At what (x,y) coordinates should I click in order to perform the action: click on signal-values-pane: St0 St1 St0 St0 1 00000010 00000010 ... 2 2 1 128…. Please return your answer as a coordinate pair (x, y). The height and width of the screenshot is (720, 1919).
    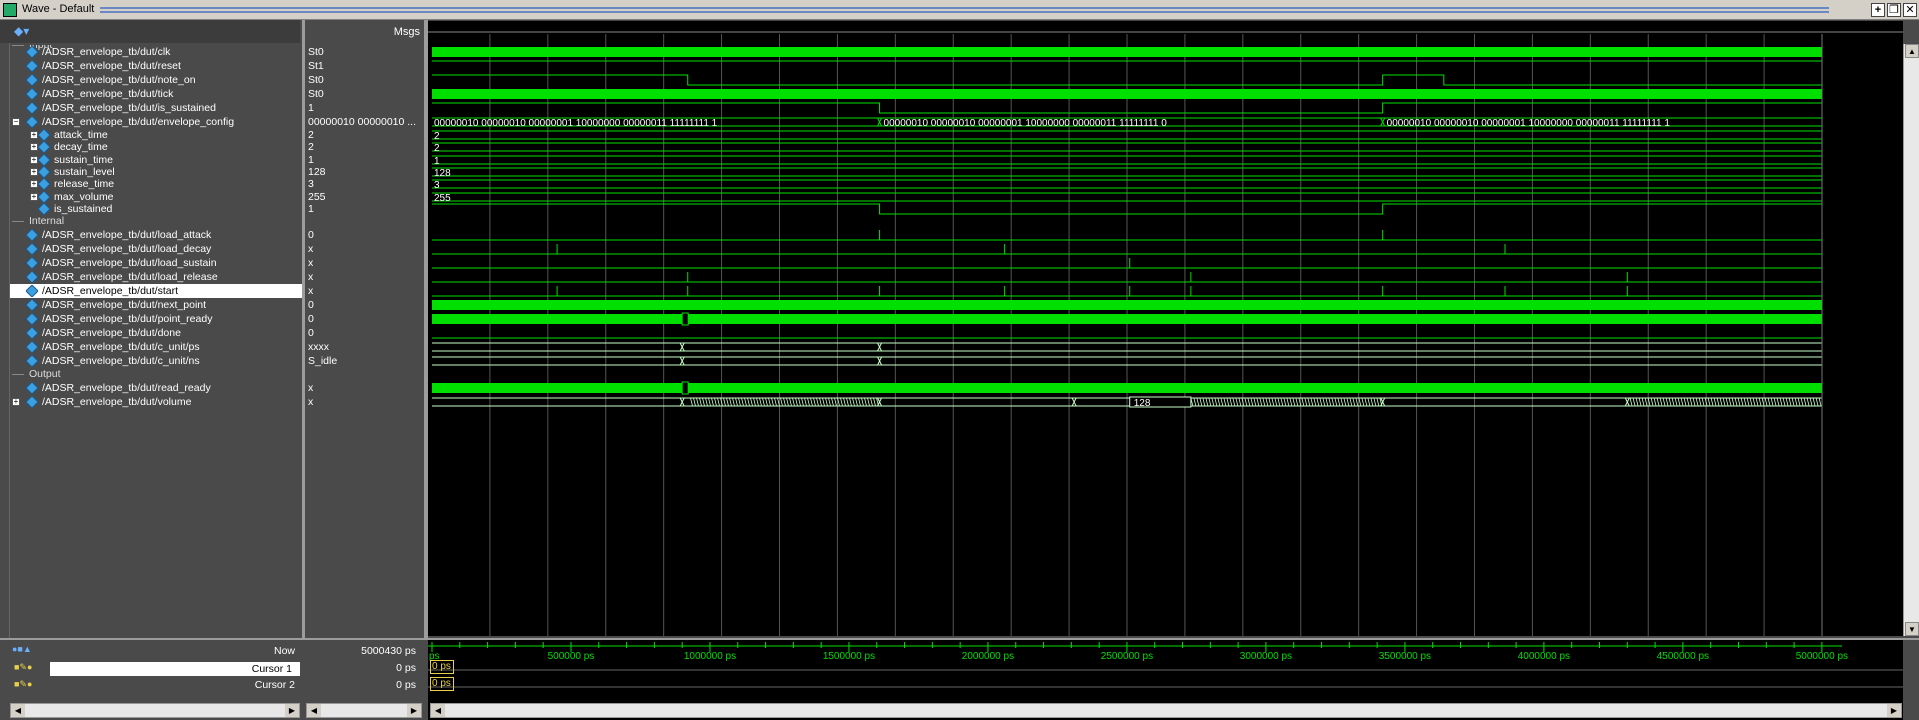
    Looking at the image, I should click on (364, 341).